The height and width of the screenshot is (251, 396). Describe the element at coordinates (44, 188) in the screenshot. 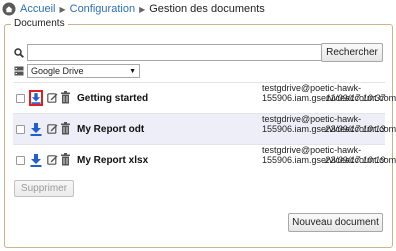

I see `delete-button: Supprimer` at that location.